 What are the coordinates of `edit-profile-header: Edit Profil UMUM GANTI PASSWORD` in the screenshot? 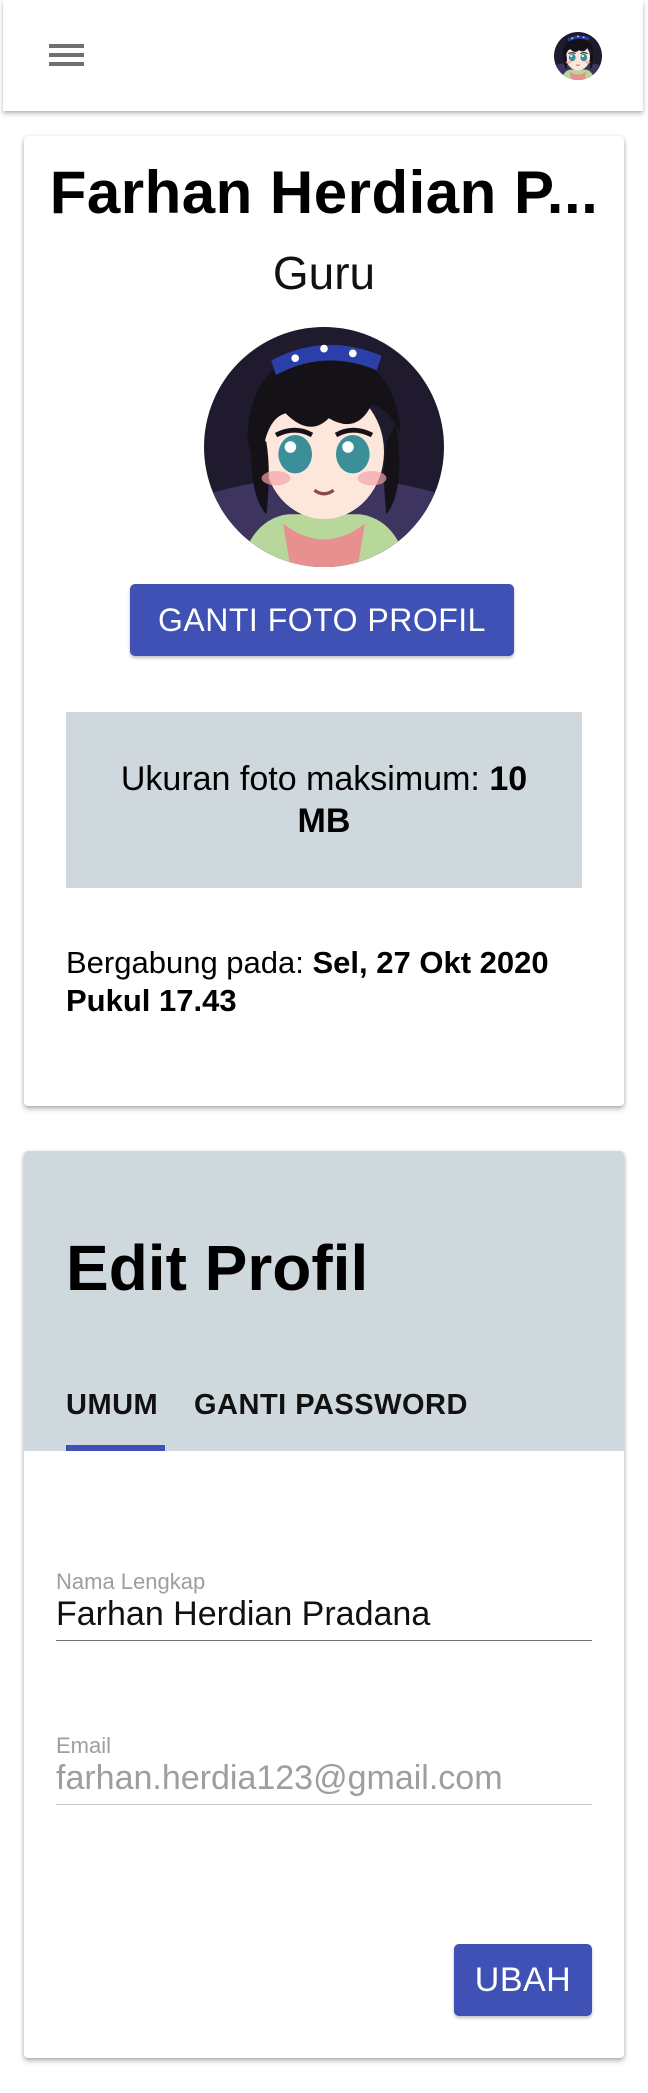 It's located at (324, 1301).